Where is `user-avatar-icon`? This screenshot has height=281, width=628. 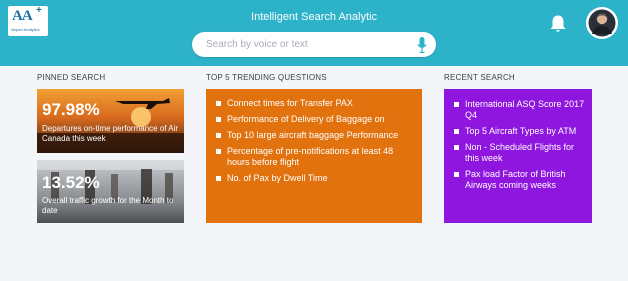
user-avatar-icon is located at coordinates (602, 23).